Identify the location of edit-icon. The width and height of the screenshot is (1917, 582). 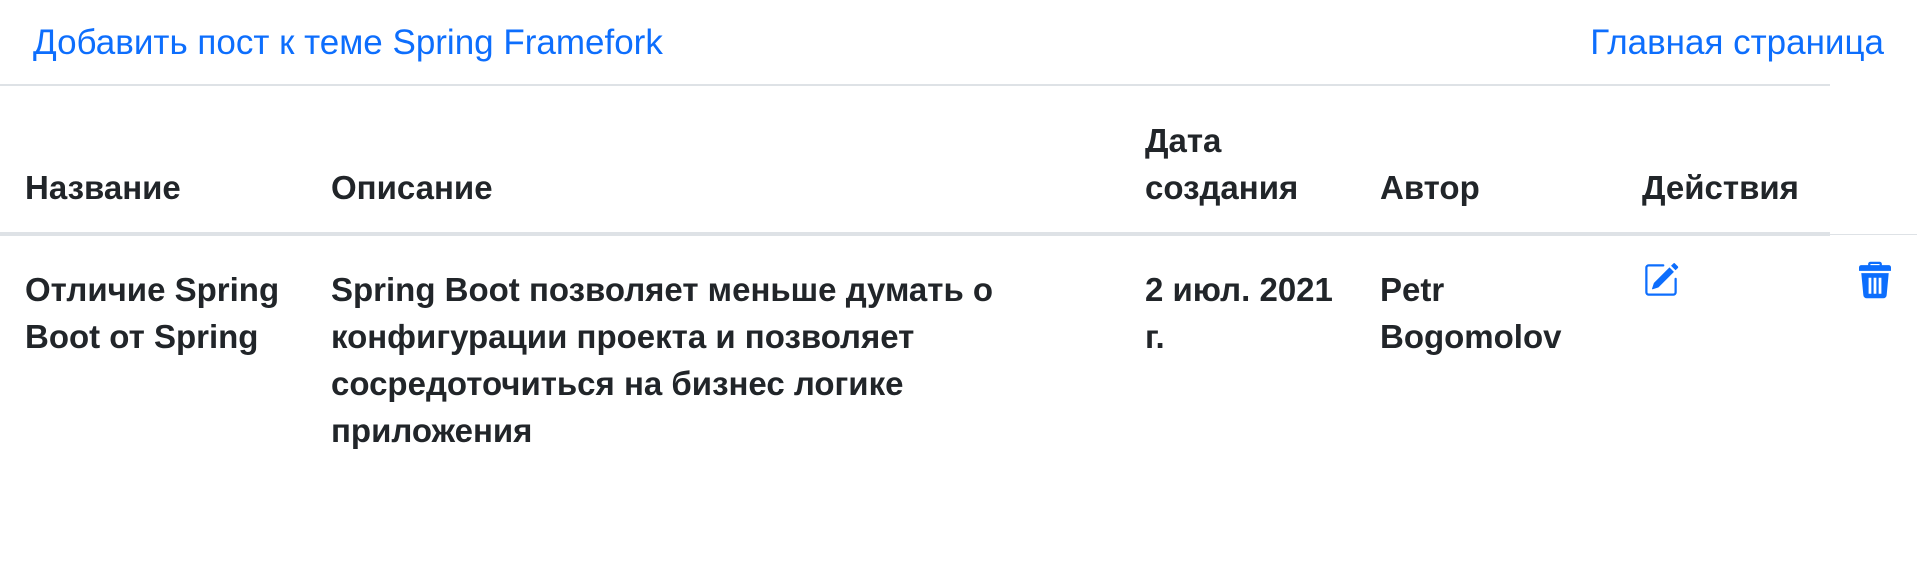
(1662, 279).